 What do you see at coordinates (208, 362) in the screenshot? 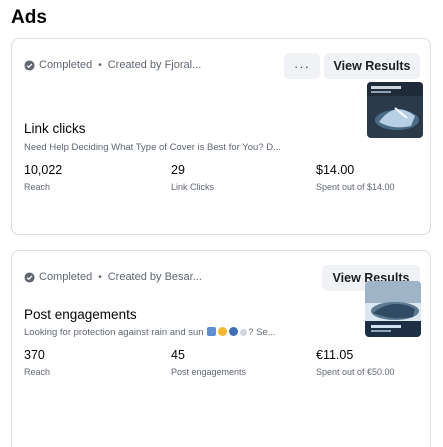
I see `stat-post-engagements: 45 Post engagements` at bounding box center [208, 362].